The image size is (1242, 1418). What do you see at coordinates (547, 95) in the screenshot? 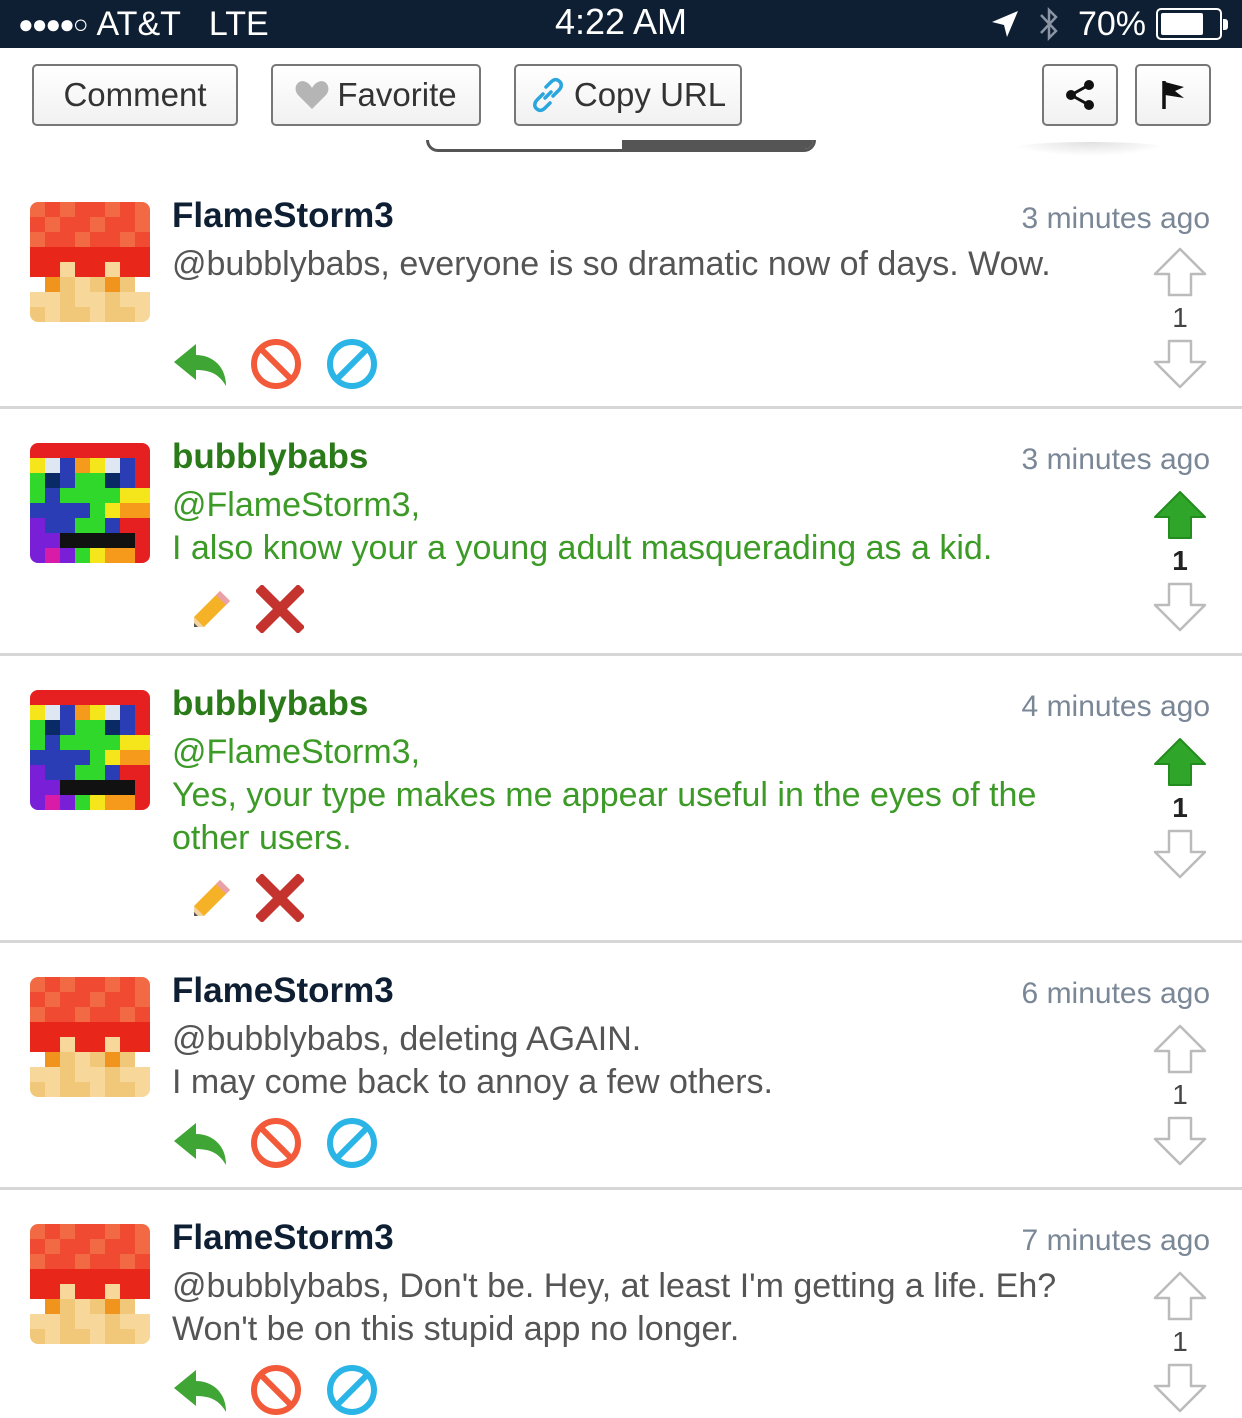
I see `link-icon` at bounding box center [547, 95].